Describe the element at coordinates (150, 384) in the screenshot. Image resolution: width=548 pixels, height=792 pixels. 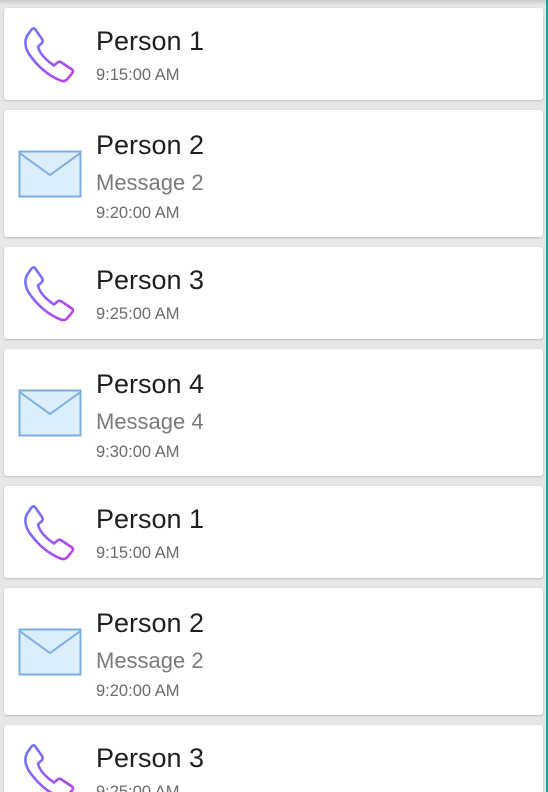
I see `contact-name: Person 4` at that location.